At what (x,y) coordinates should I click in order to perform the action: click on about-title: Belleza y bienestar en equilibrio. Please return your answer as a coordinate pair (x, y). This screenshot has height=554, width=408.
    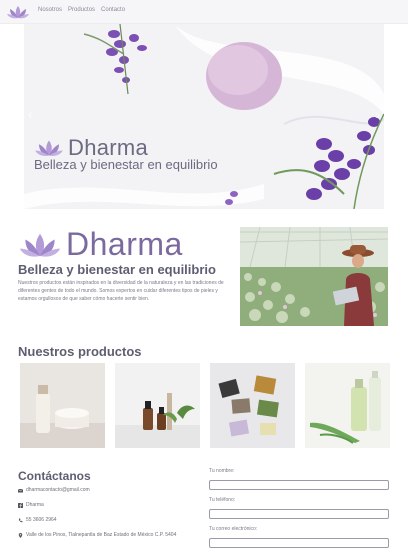
    Looking at the image, I should click on (117, 269).